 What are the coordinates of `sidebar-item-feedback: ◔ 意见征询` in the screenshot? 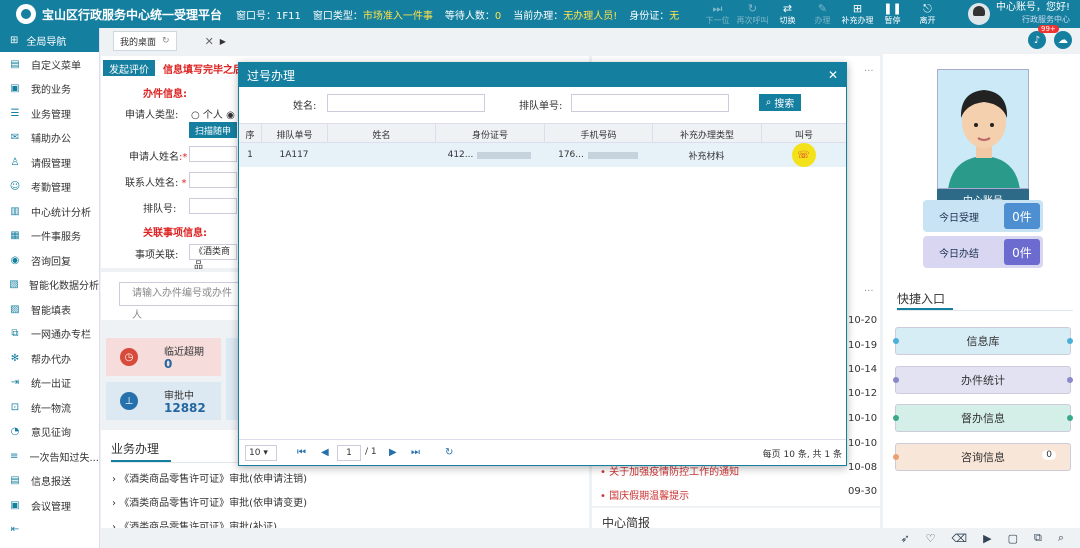 It's located at (49, 432).